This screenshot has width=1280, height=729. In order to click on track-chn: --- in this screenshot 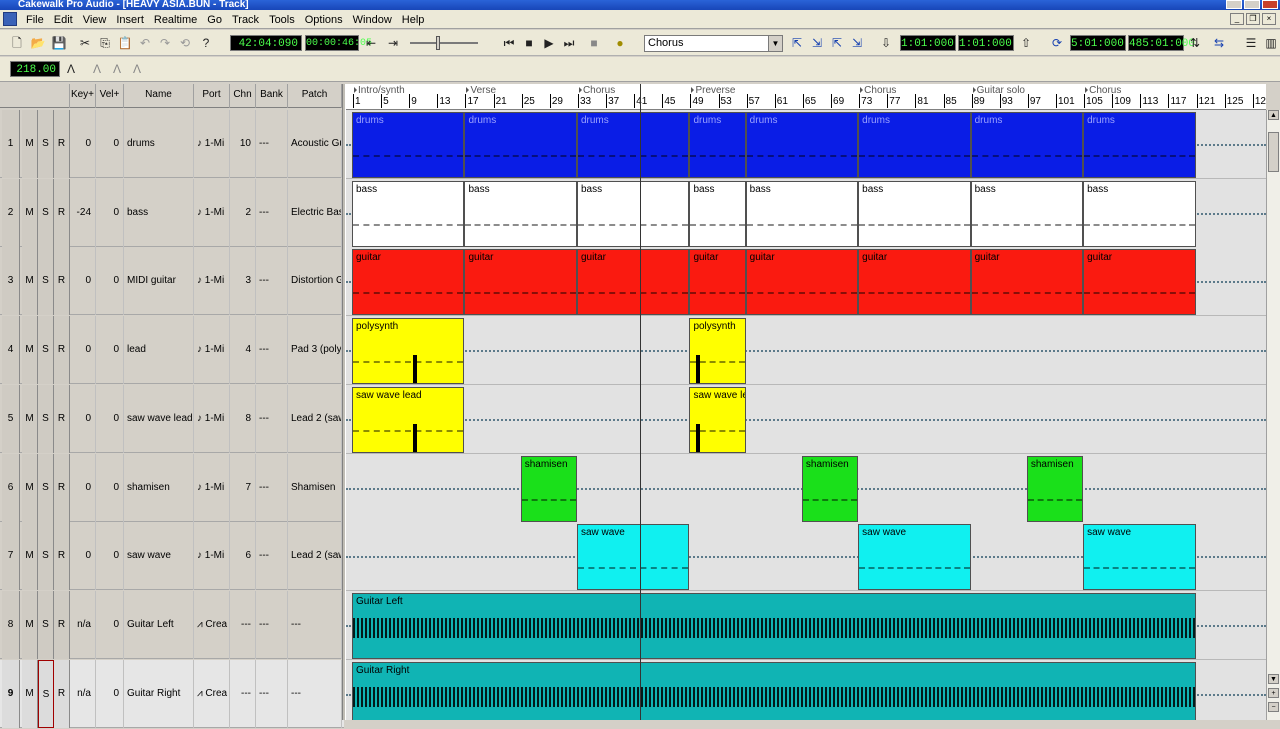, I will do `click(243, 693)`.